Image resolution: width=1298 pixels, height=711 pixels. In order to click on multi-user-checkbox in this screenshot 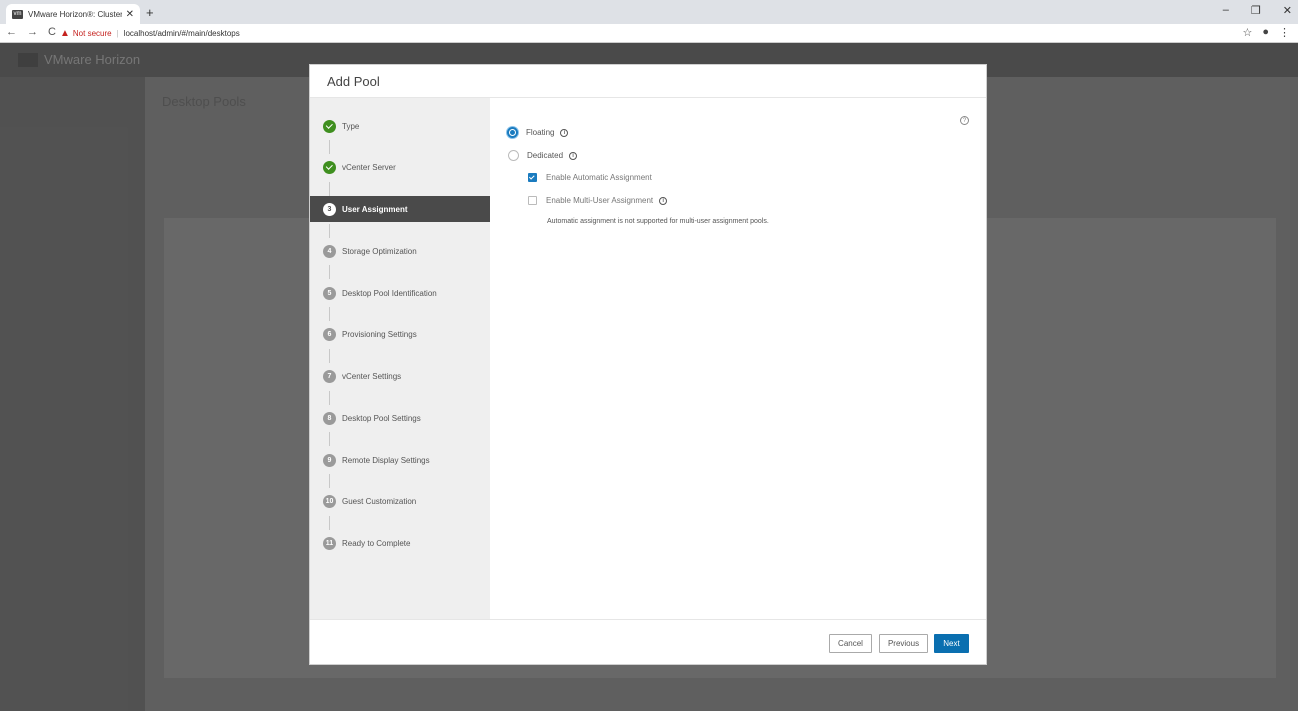, I will do `click(532, 200)`.